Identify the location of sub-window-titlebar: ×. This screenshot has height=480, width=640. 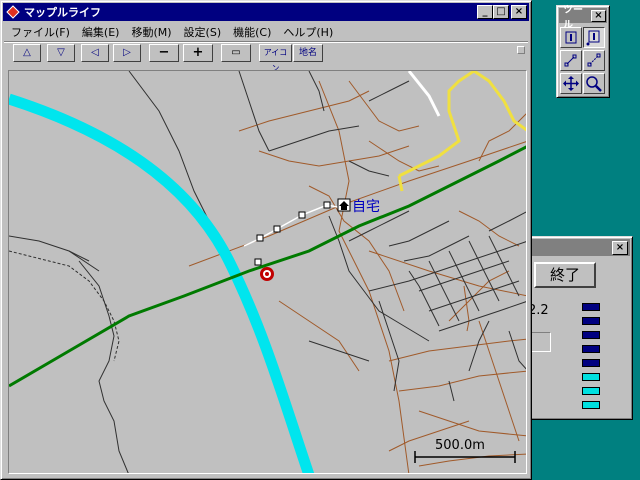
(576, 247).